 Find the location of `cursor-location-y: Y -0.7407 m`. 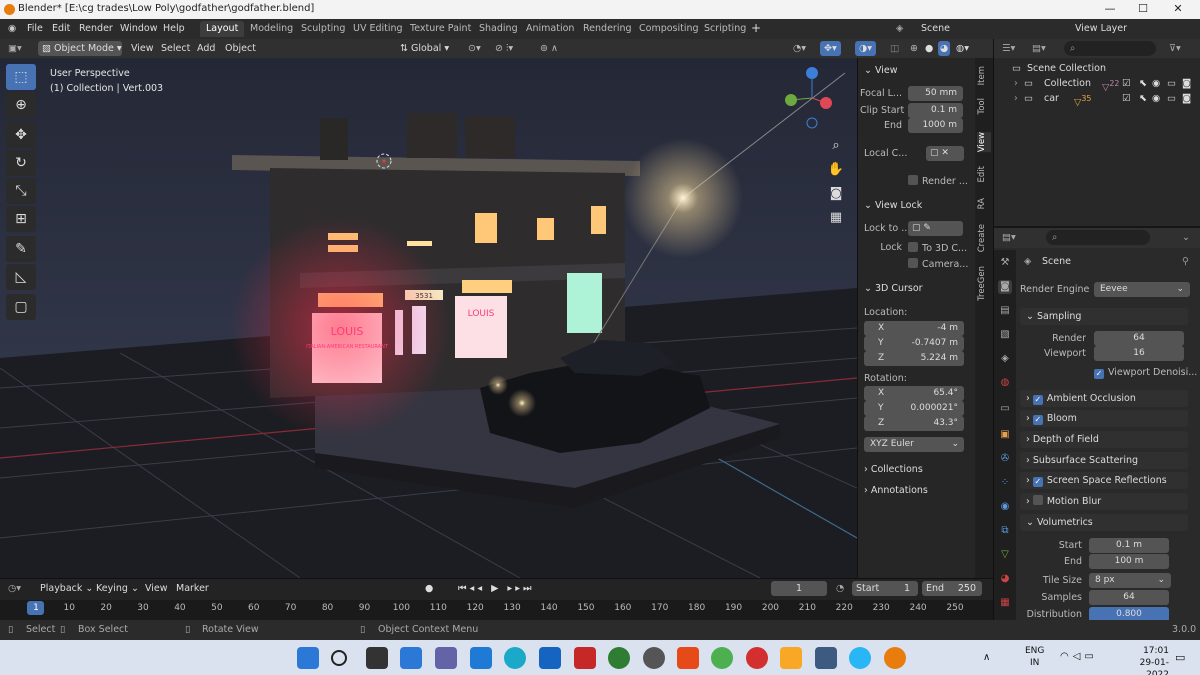

cursor-location-y: Y -0.7407 m is located at coordinates (914, 343).